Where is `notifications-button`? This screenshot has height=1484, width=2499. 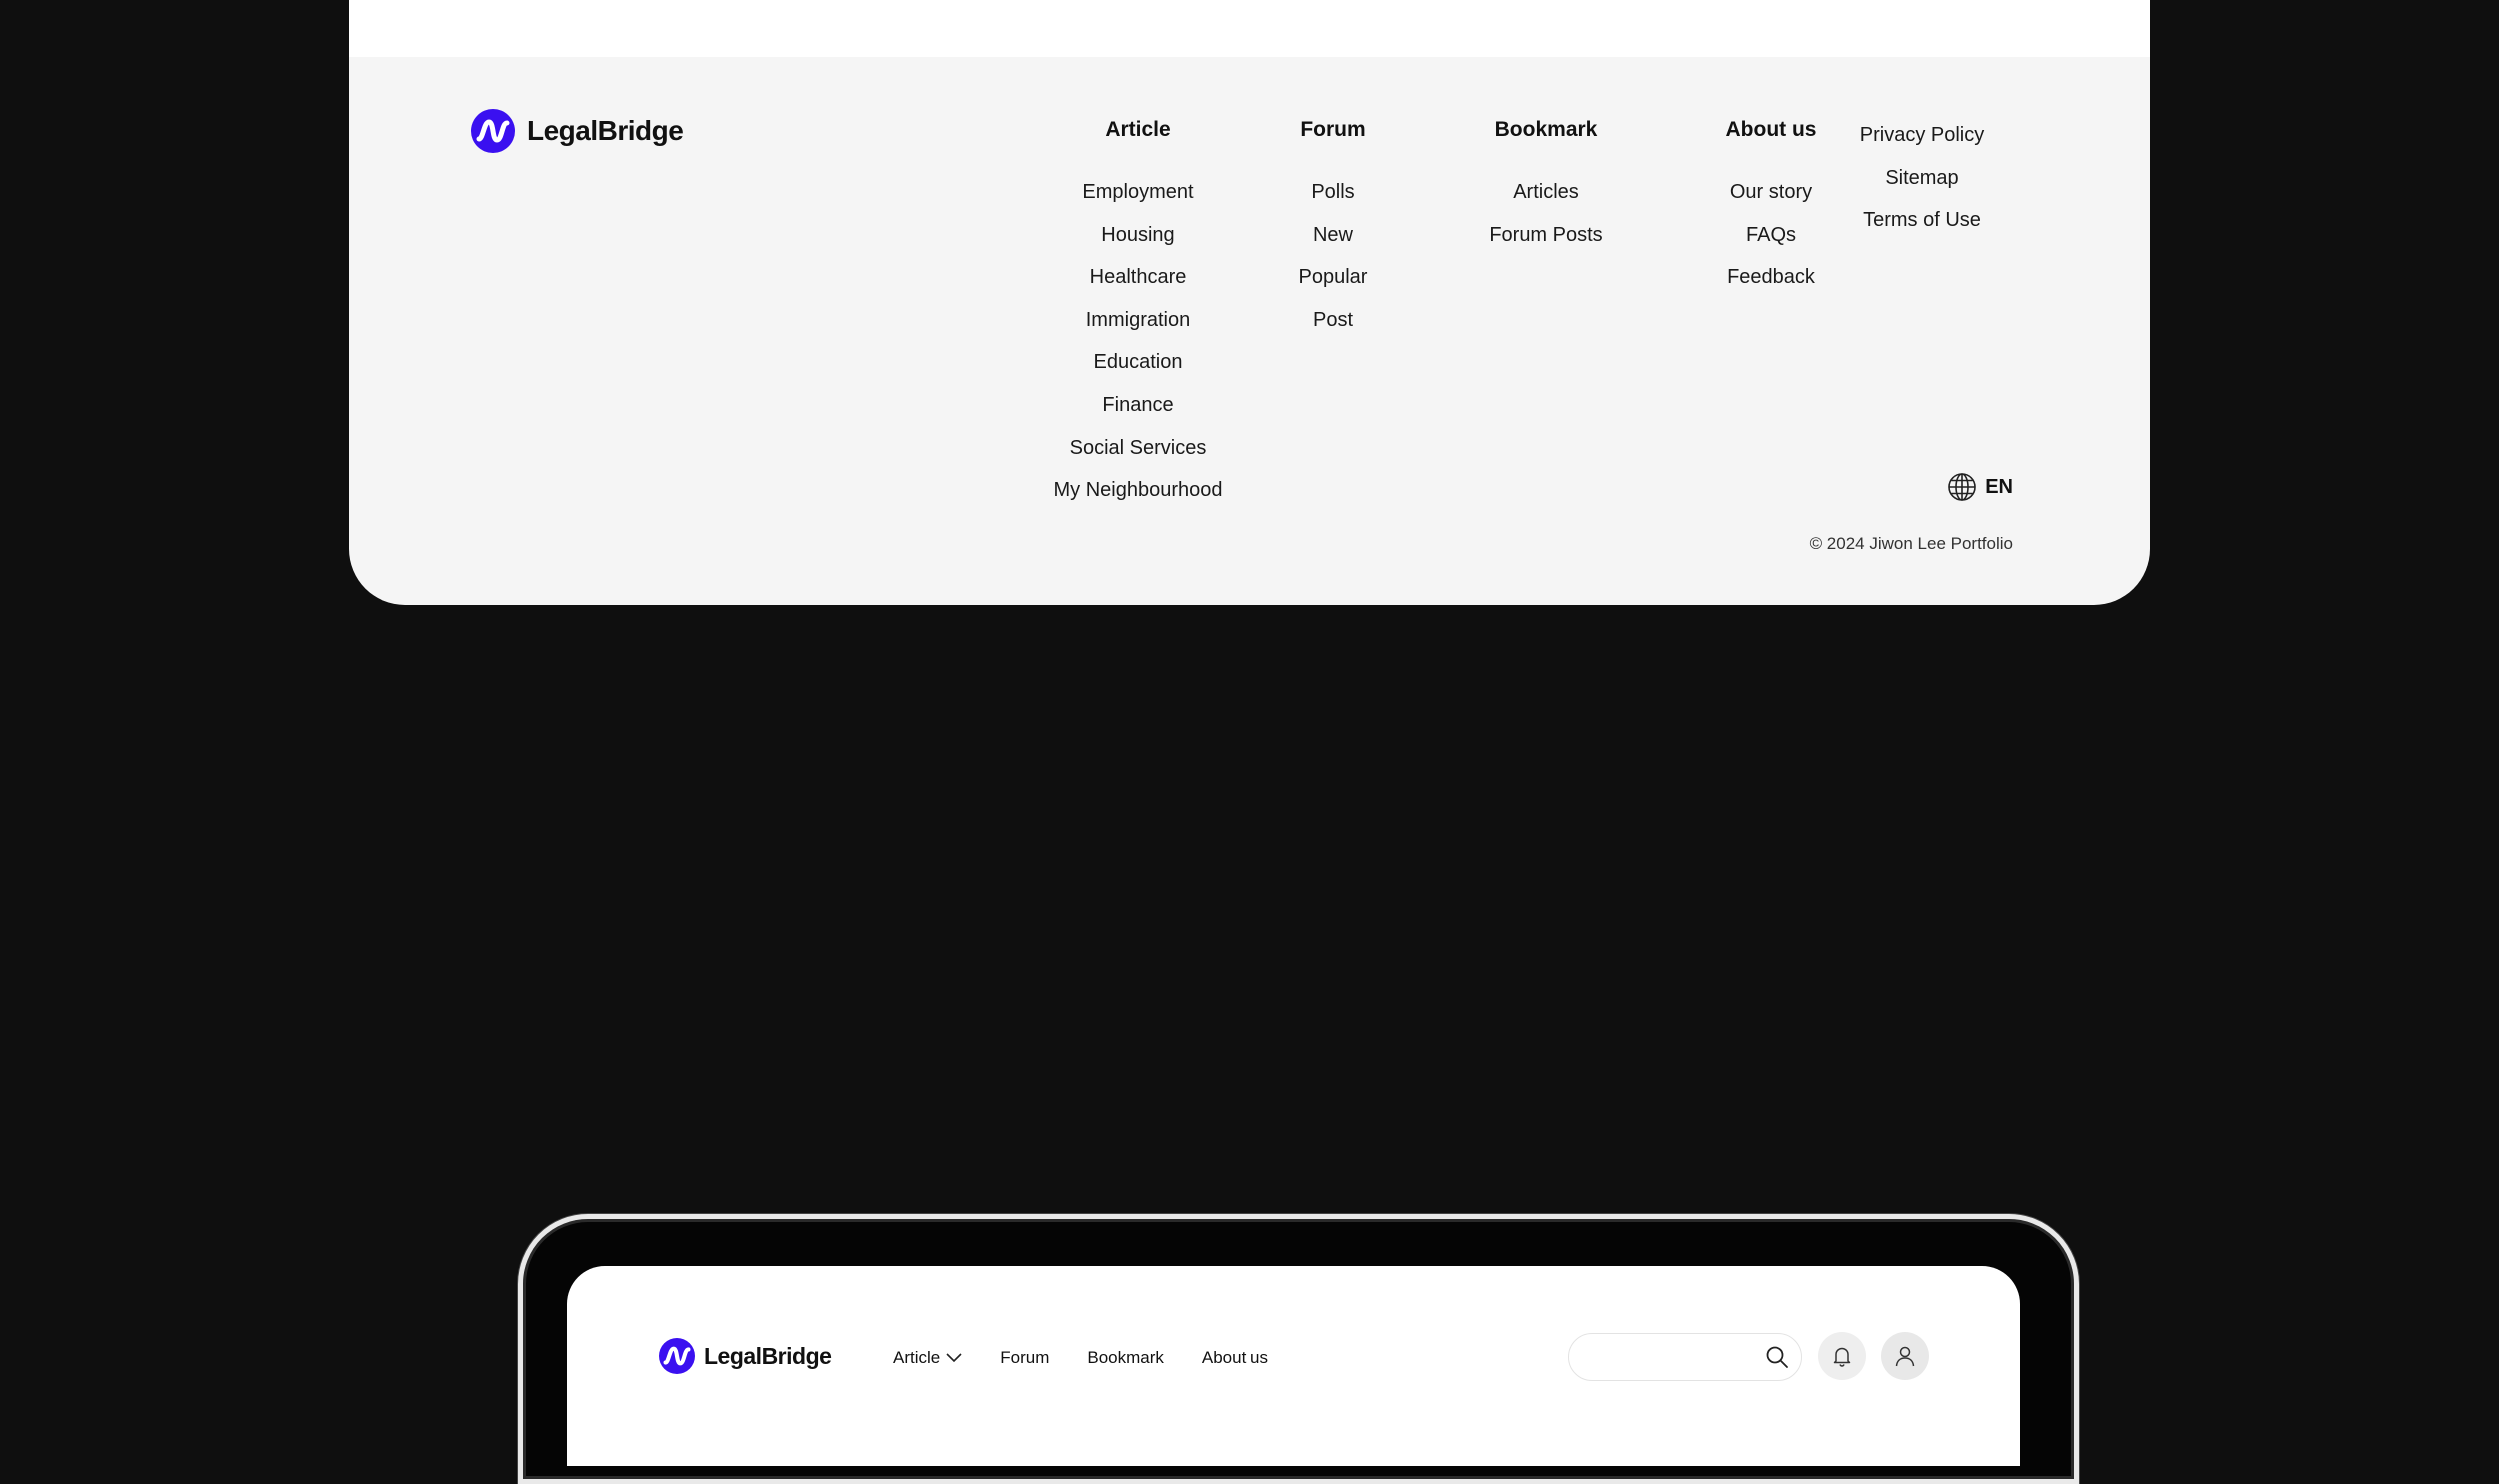
notifications-button is located at coordinates (1842, 1356).